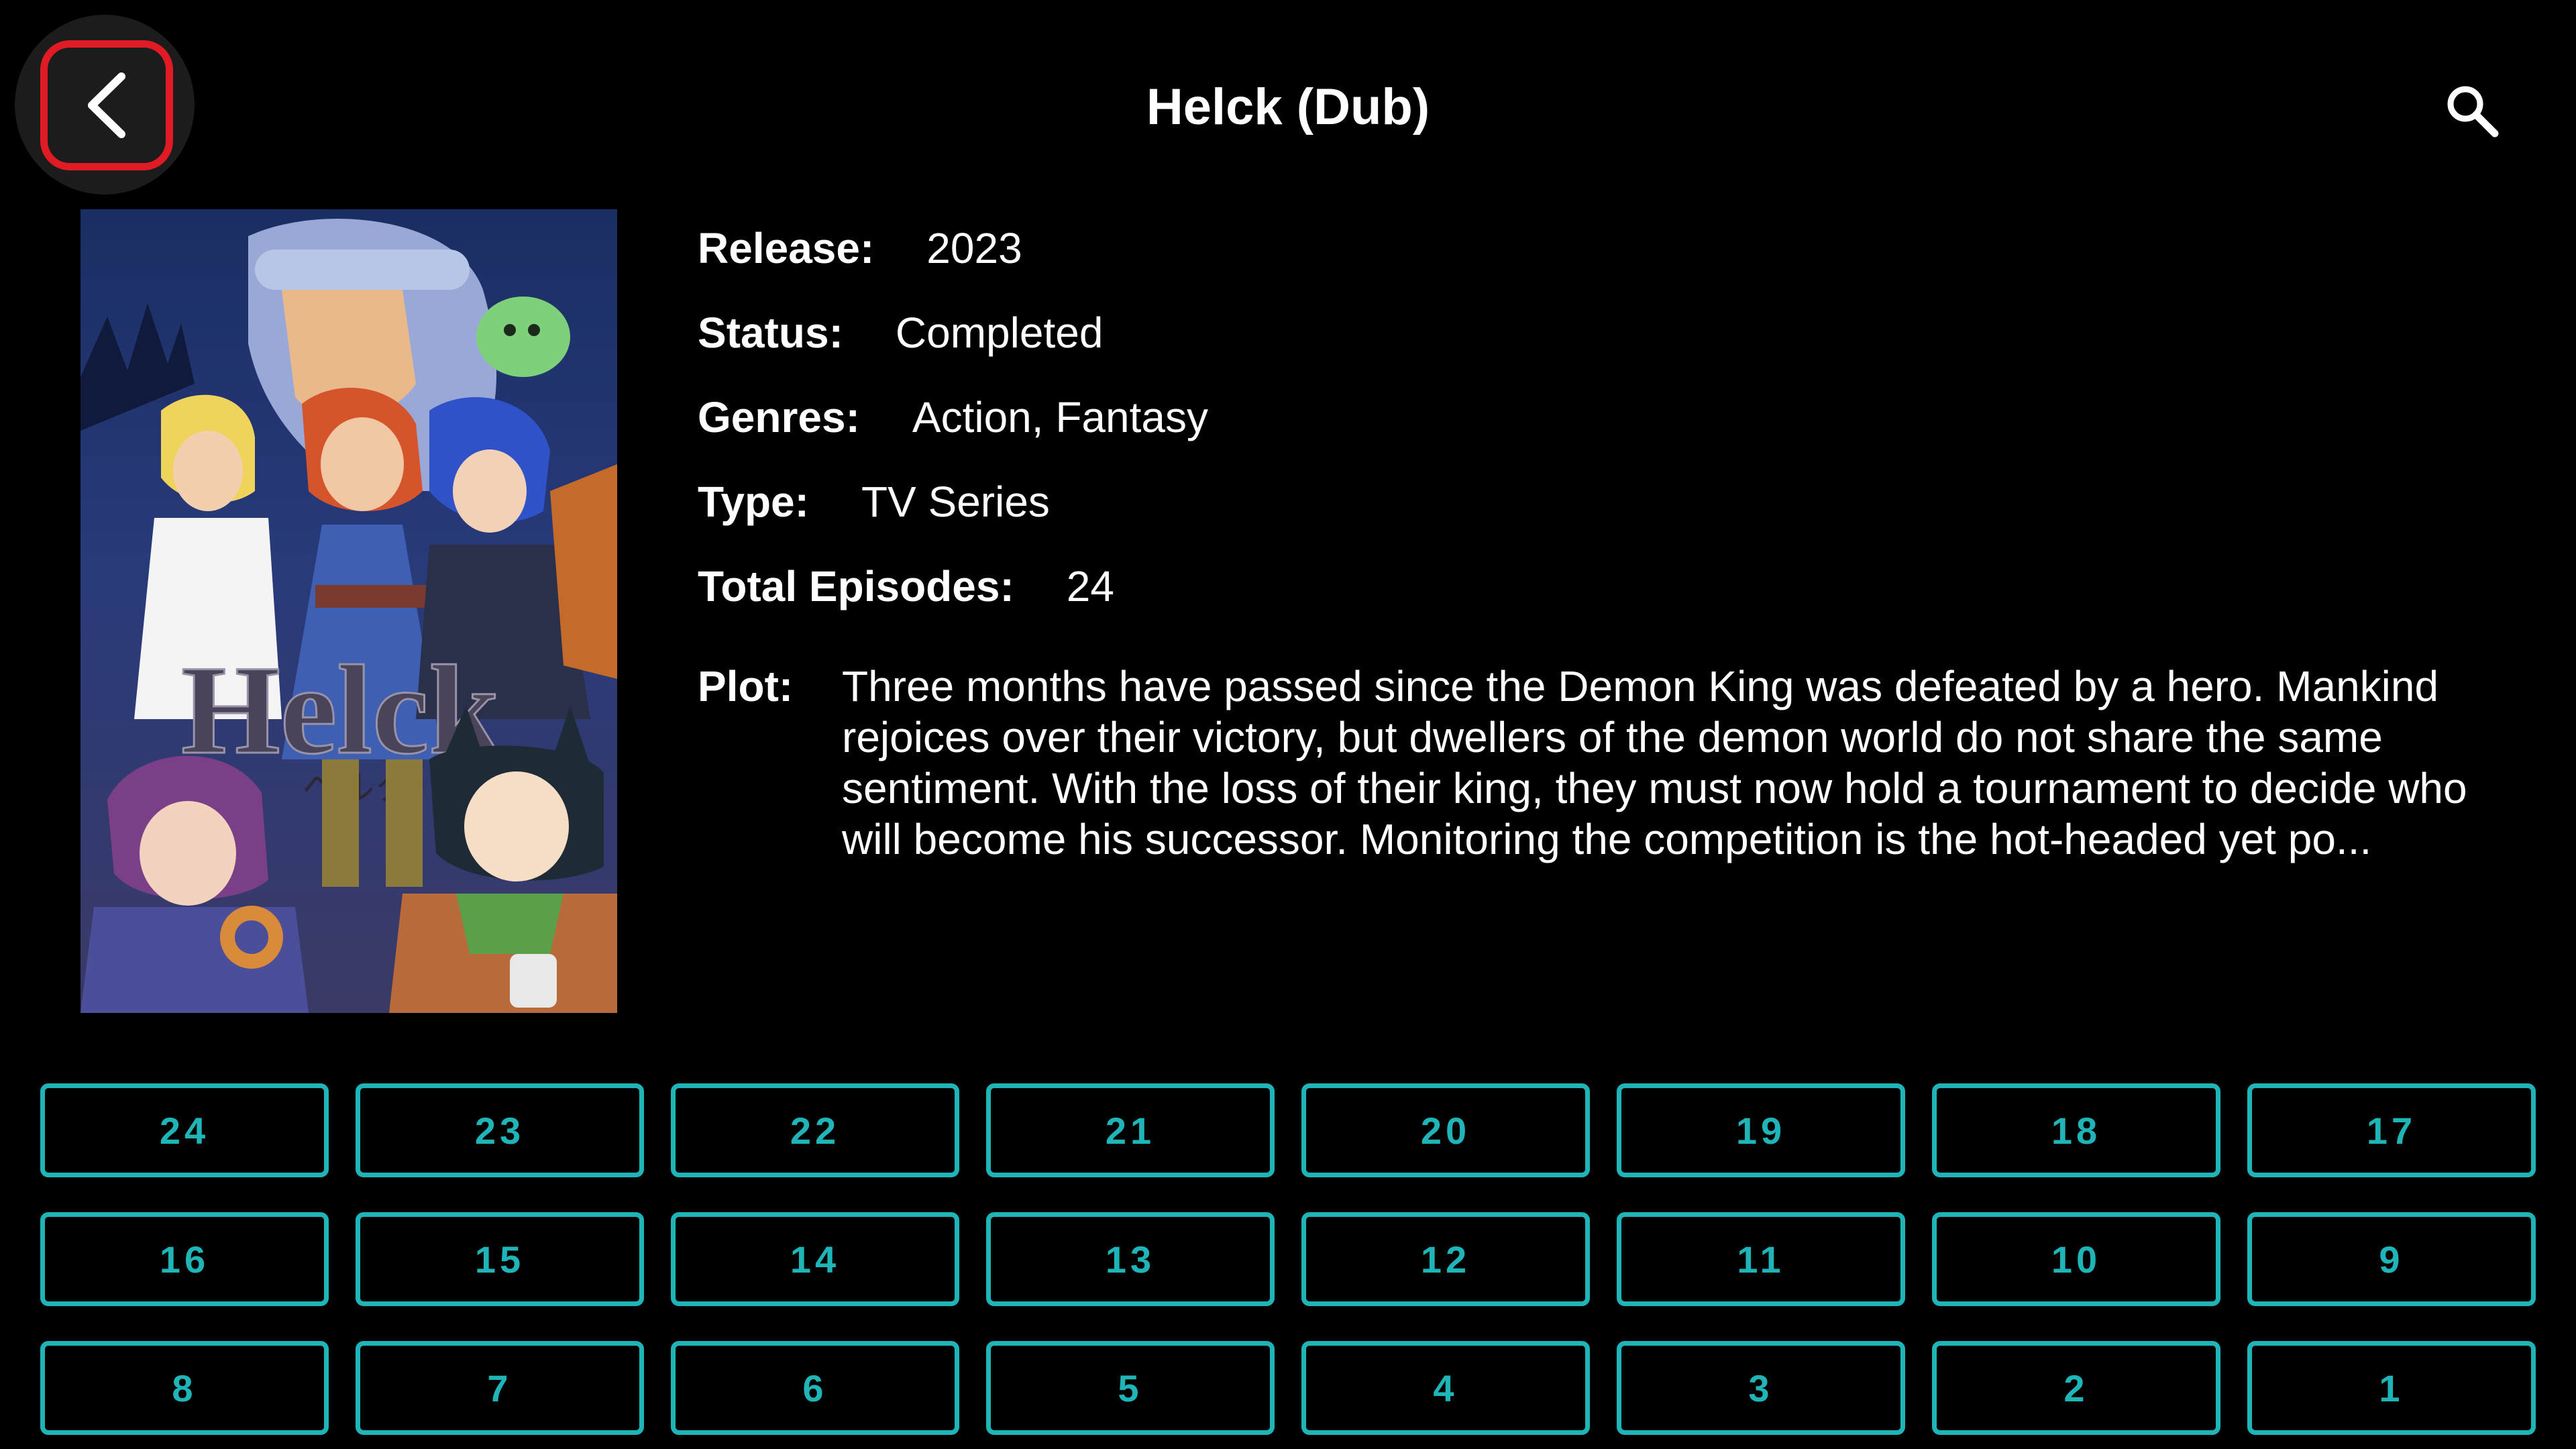 The width and height of the screenshot is (2576, 1449). I want to click on search-button, so click(2472, 111).